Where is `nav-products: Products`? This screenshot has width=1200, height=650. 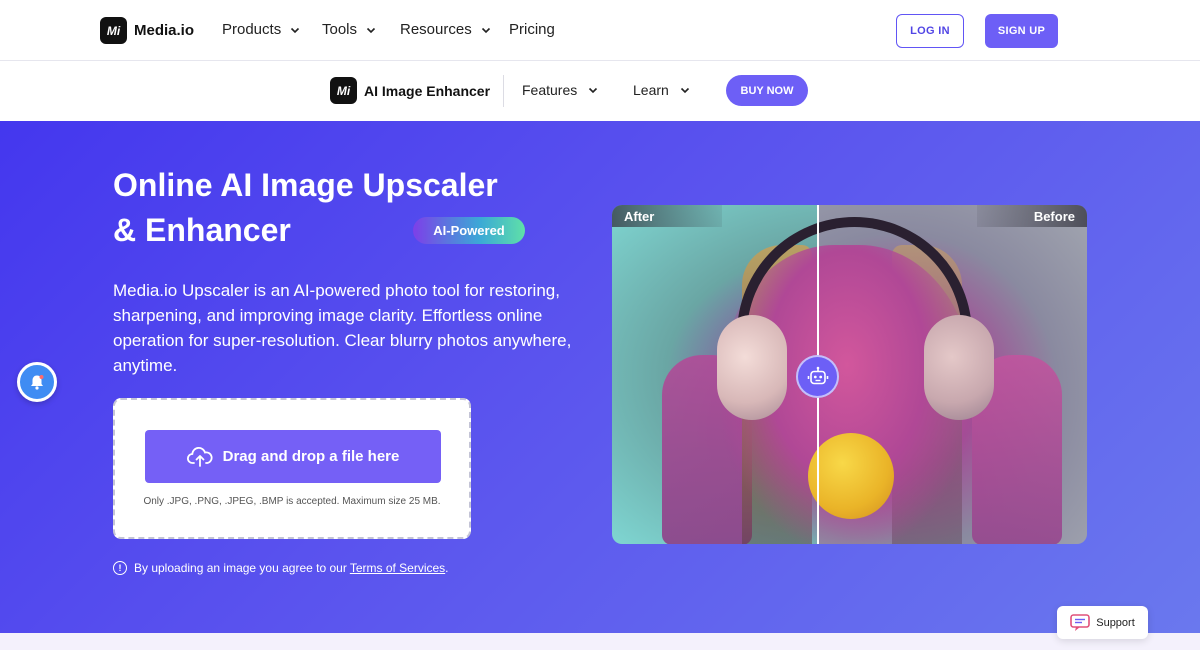
nav-products: Products is located at coordinates (261, 29).